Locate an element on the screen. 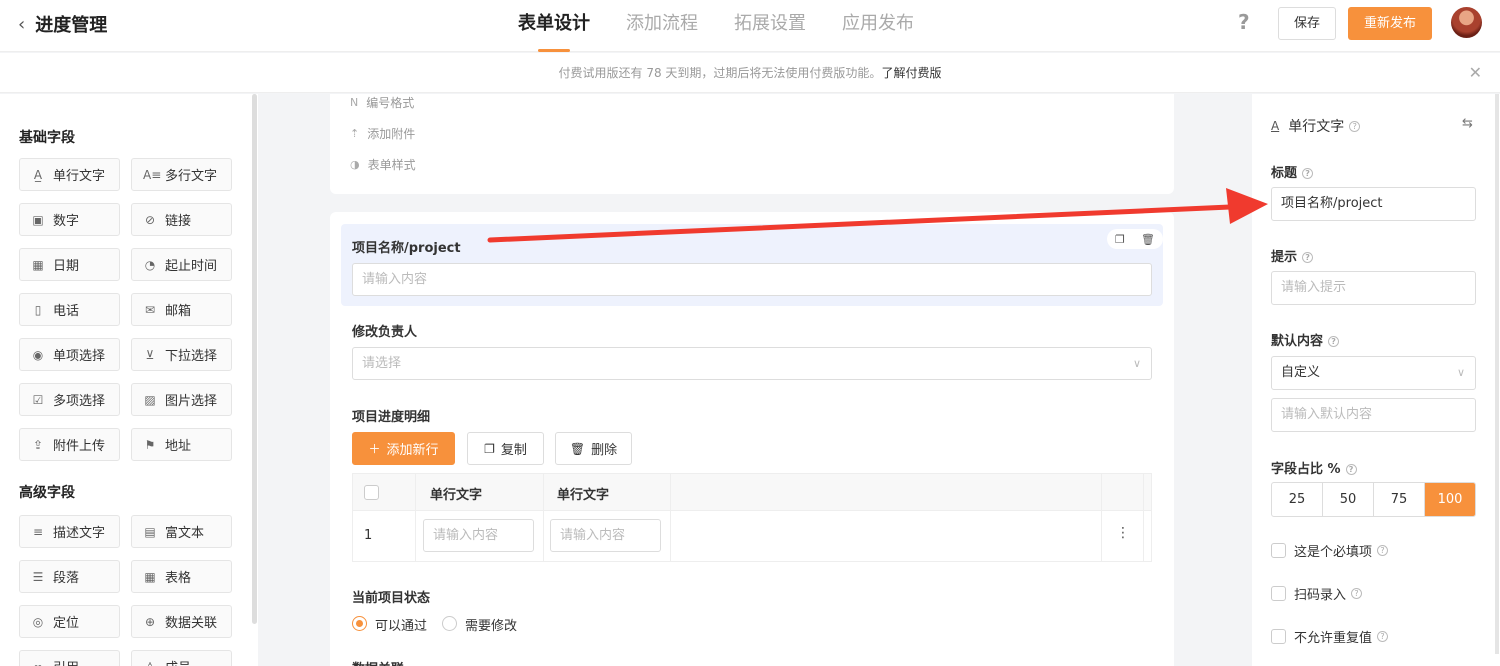  tab-extend-settings: 拓展设置 is located at coordinates (770, 26).